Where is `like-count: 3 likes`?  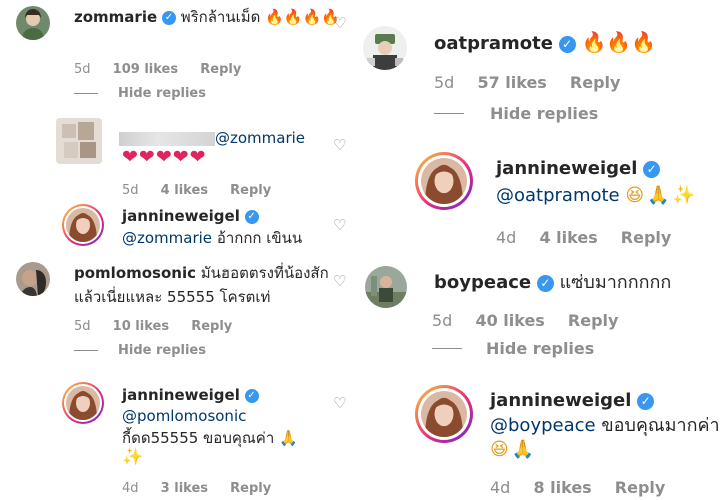
like-count: 3 likes is located at coordinates (184, 488).